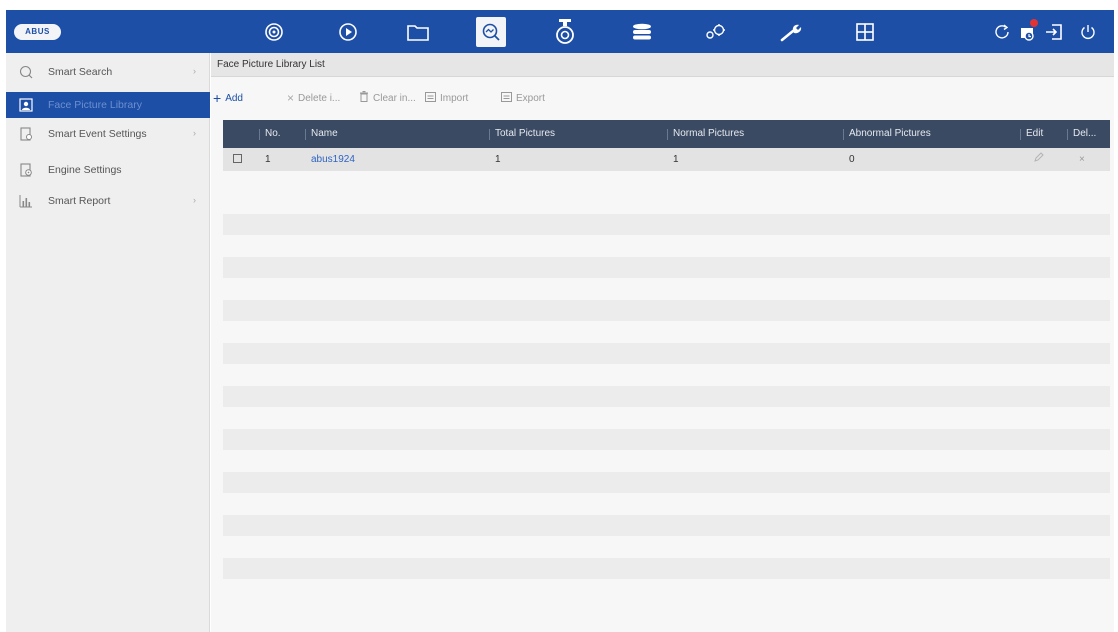 The height and width of the screenshot is (632, 1118). Describe the element at coordinates (26, 134) in the screenshot. I see `event-settings-icon` at that location.